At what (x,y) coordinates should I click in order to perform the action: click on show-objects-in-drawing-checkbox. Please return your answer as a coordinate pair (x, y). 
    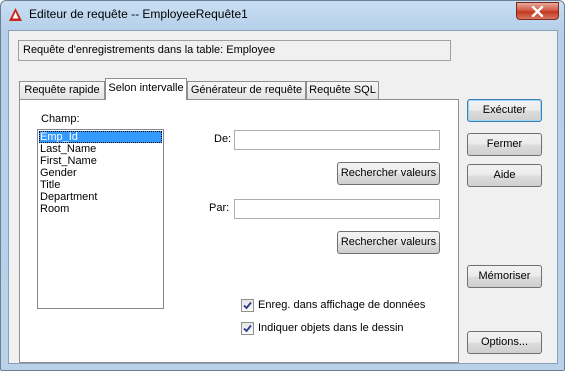
    Looking at the image, I should click on (247, 328).